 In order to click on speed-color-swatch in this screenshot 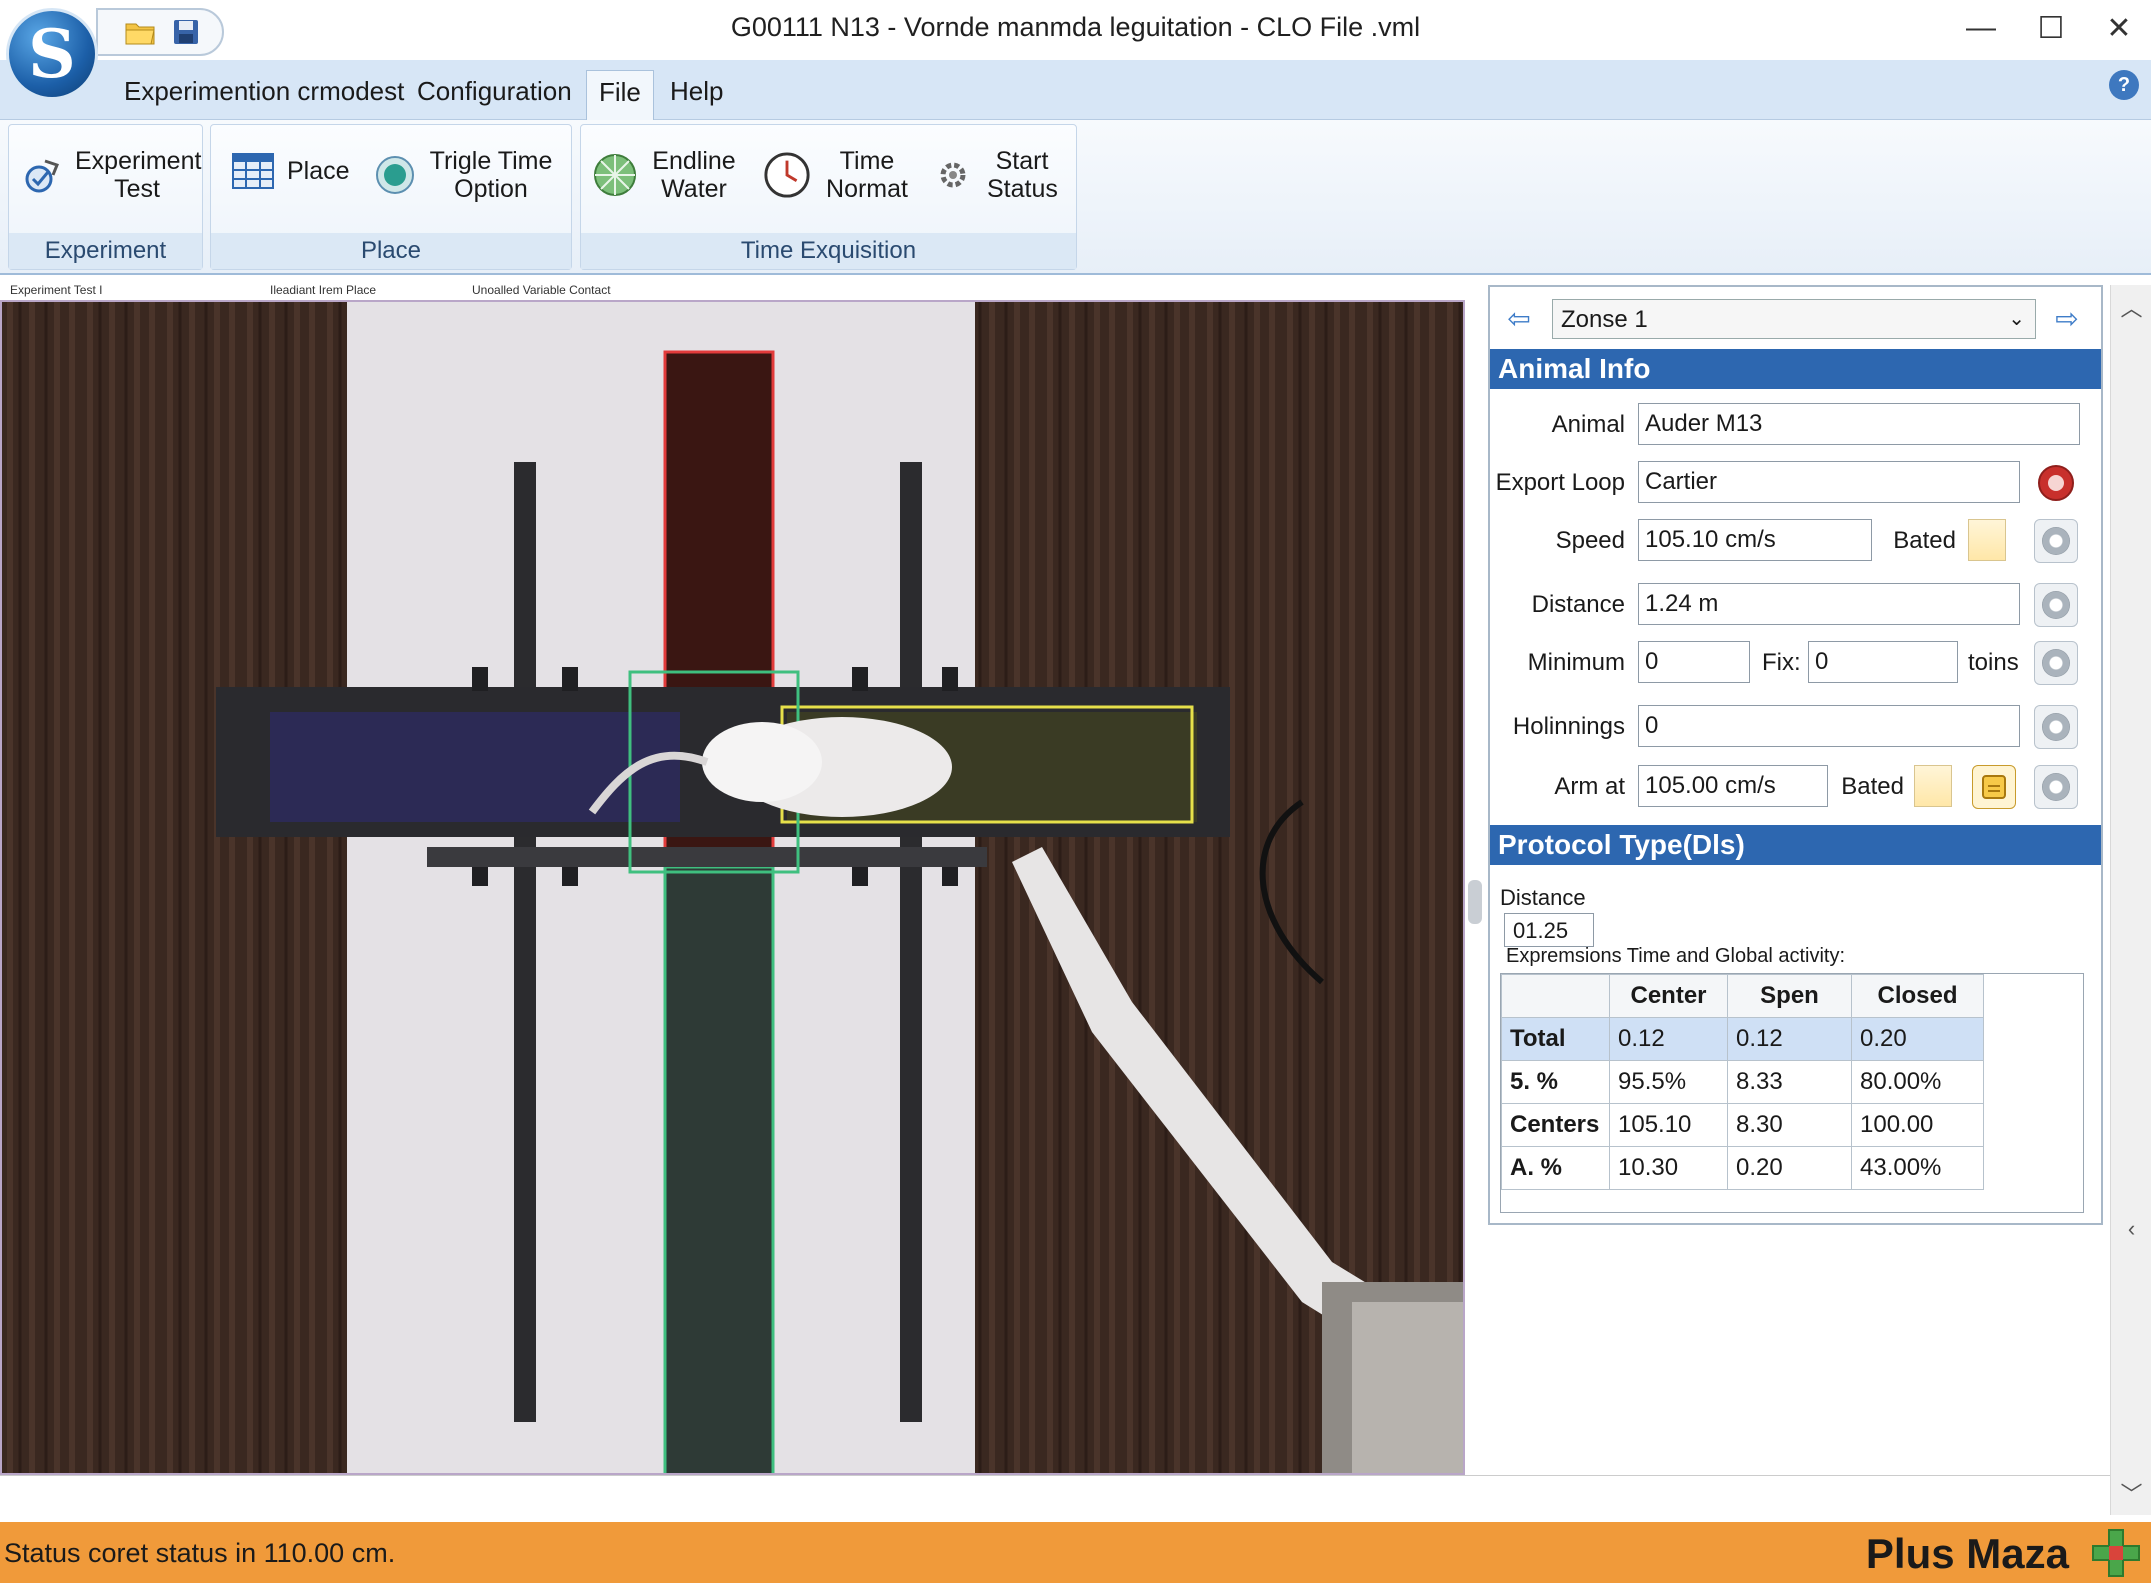, I will do `click(1987, 540)`.